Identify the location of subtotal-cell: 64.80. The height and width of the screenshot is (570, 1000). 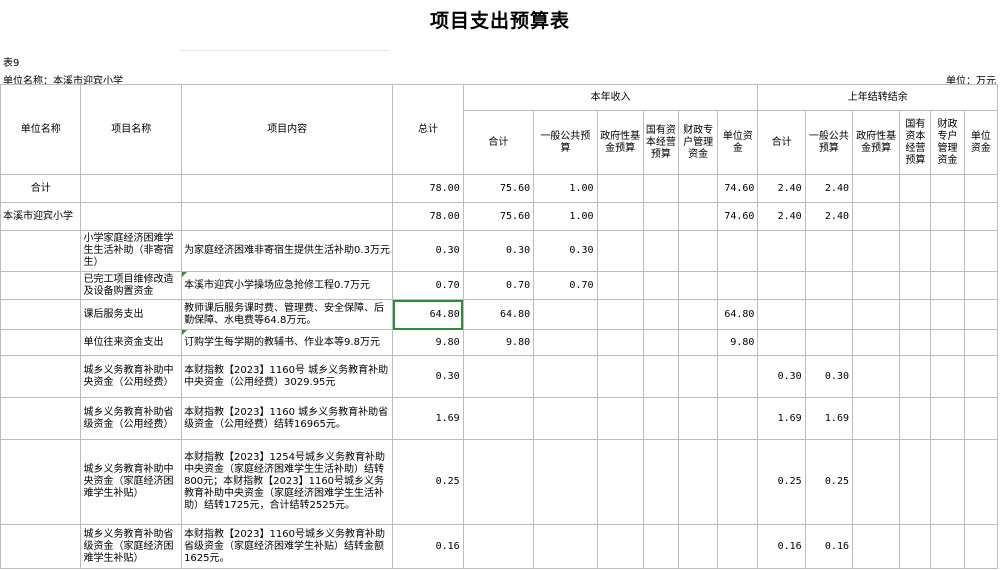
(498, 314).